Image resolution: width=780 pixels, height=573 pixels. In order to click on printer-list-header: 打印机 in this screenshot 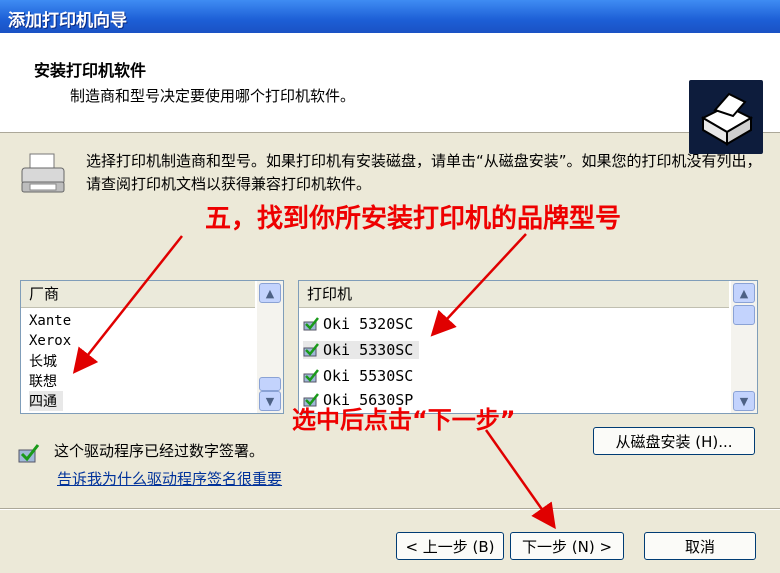, I will do `click(514, 294)`.